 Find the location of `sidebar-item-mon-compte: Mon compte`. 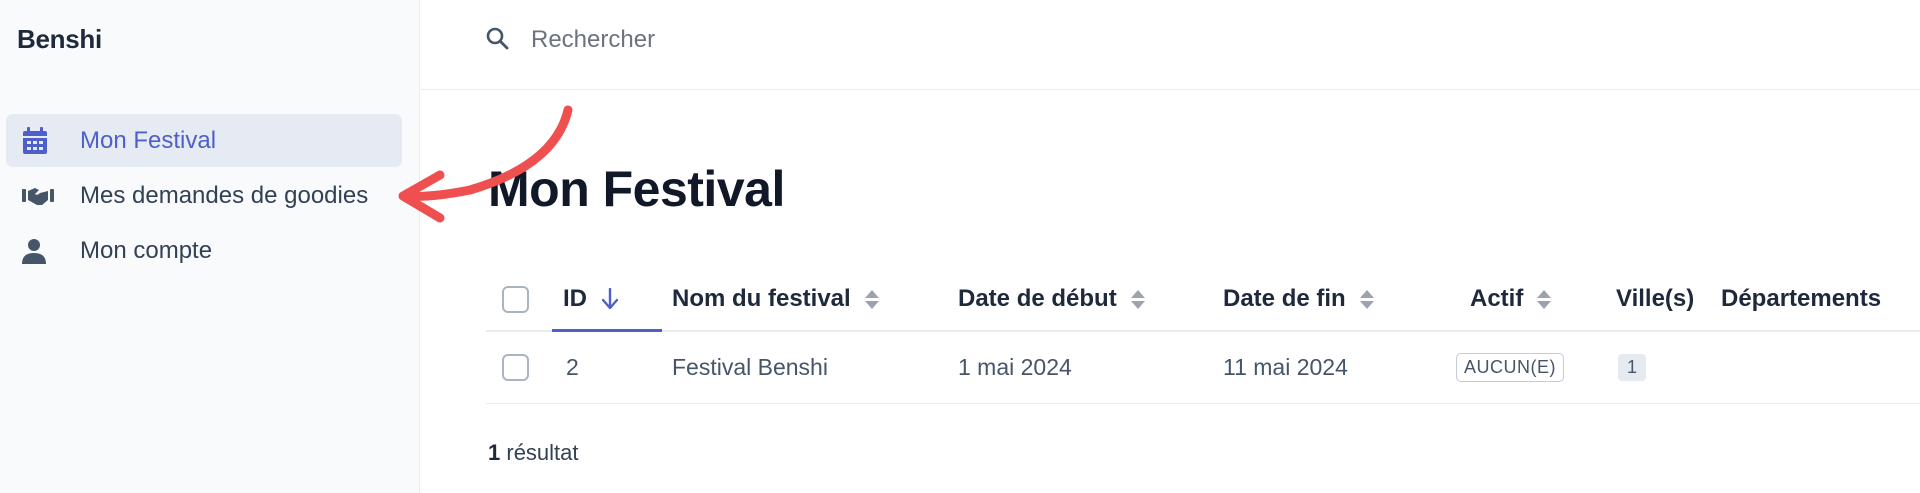

sidebar-item-mon-compte: Mon compte is located at coordinates (204, 250).